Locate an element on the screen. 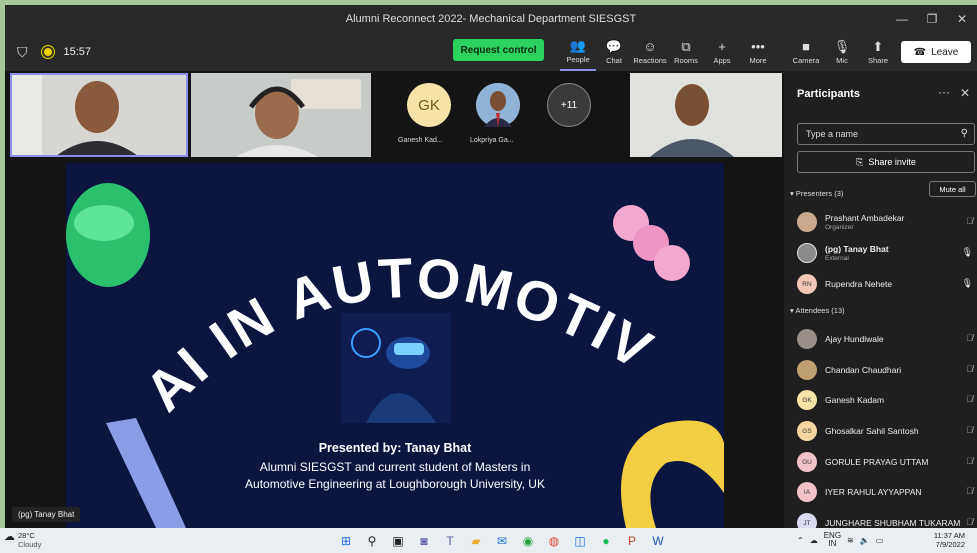 This screenshot has height=553, width=977. shield-icon: ⛉ is located at coordinates (22, 51).